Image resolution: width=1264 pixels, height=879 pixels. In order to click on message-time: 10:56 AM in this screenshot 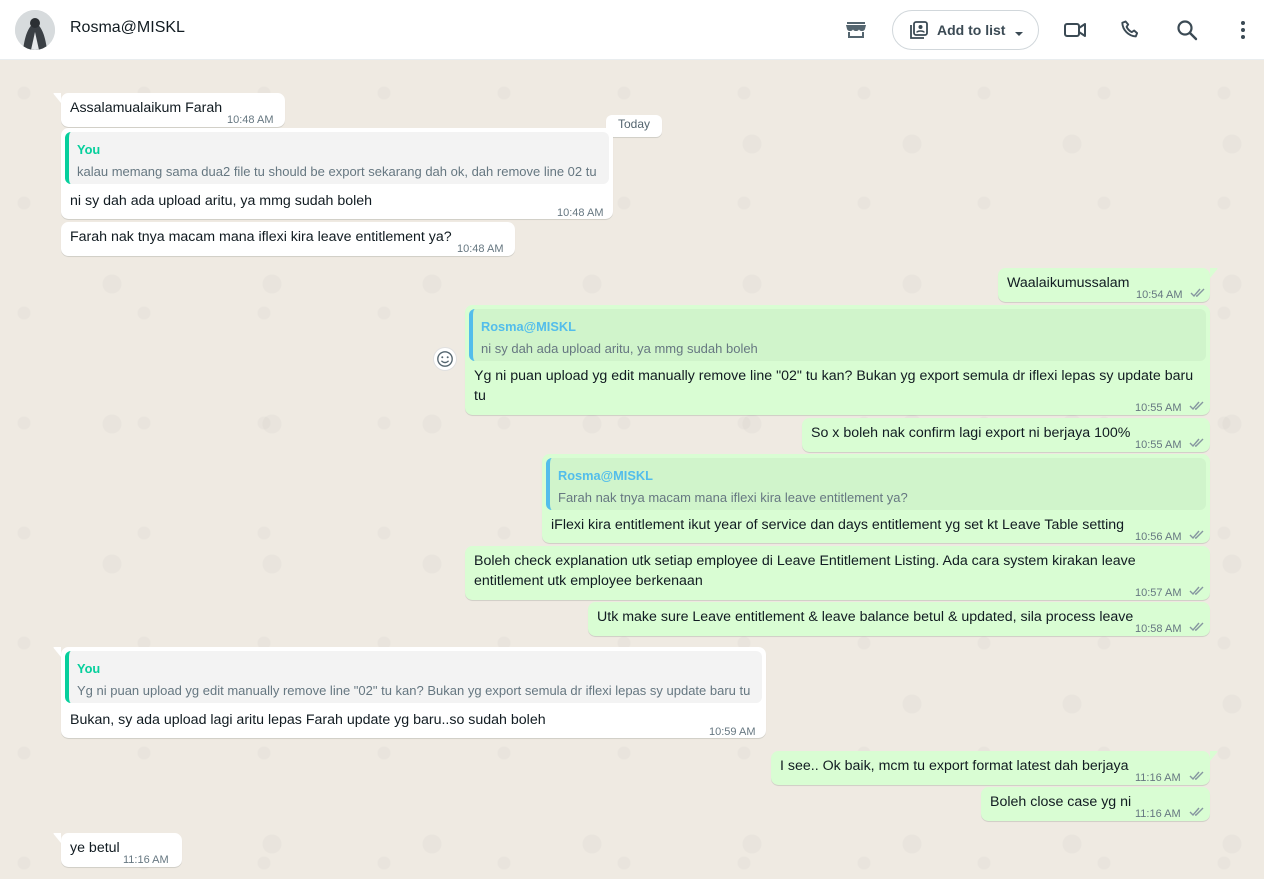, I will do `click(1158, 537)`.